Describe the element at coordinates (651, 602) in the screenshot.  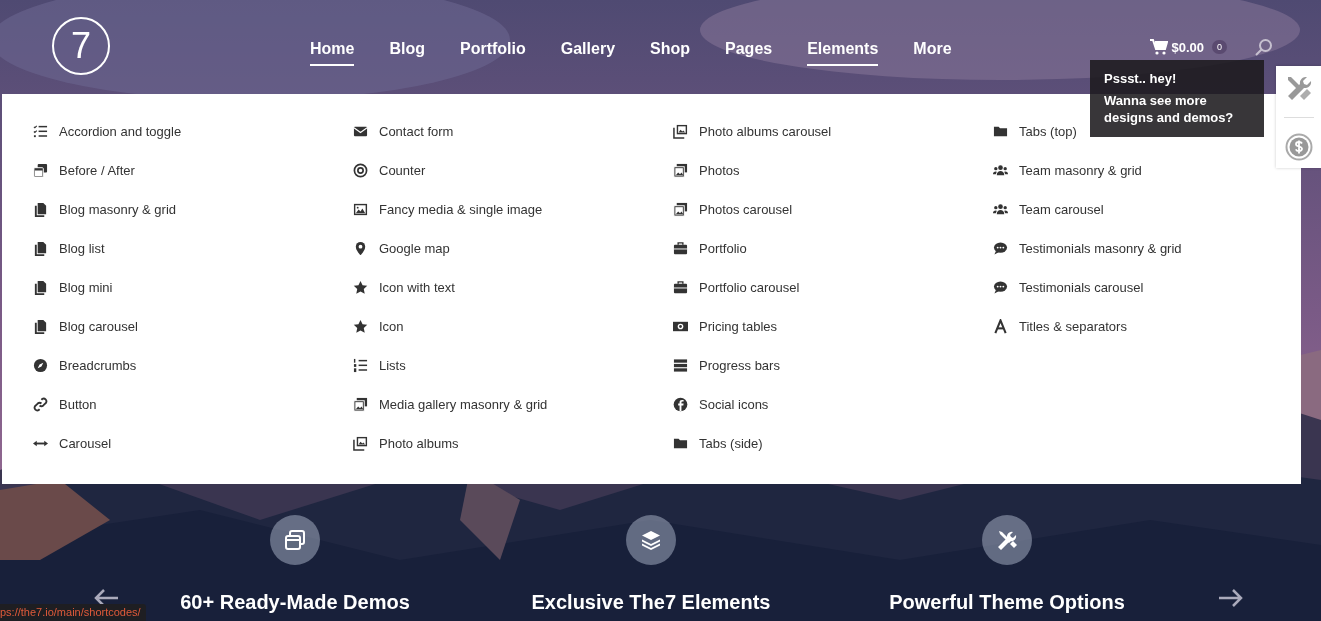
I see `feature-title: Exclusive The7 Elements` at that location.